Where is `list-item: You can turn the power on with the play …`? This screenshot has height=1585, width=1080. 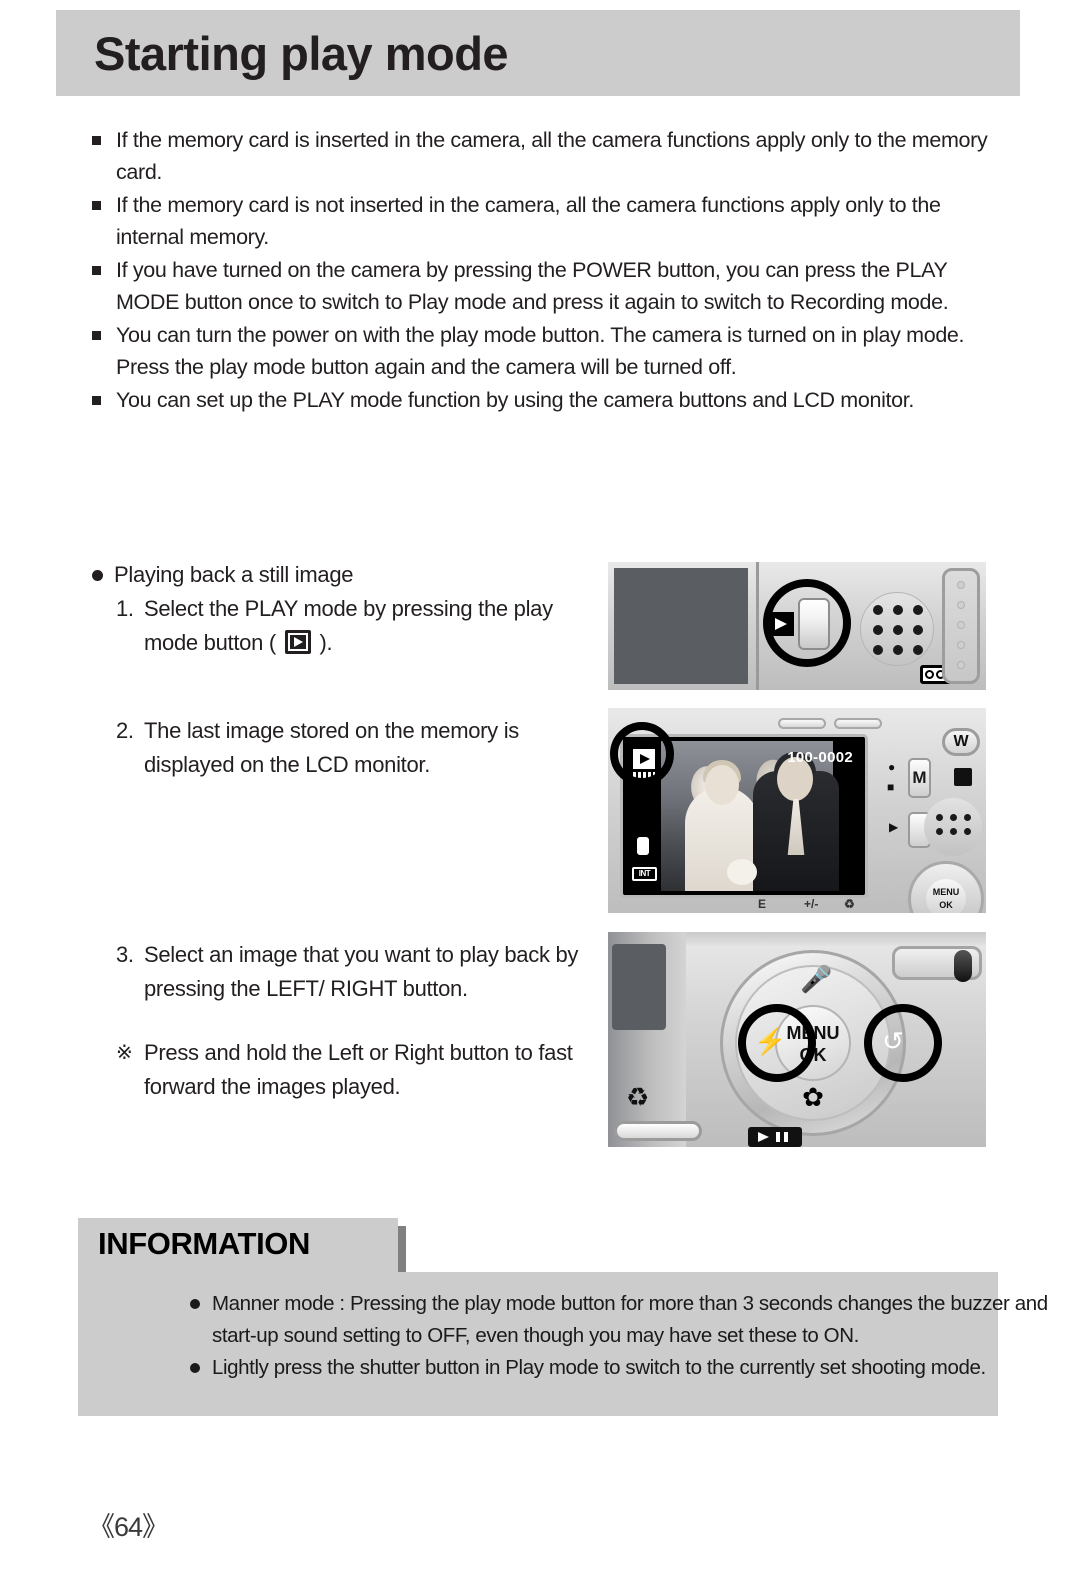
list-item: You can turn the power on with the play … is located at coordinates (538, 351).